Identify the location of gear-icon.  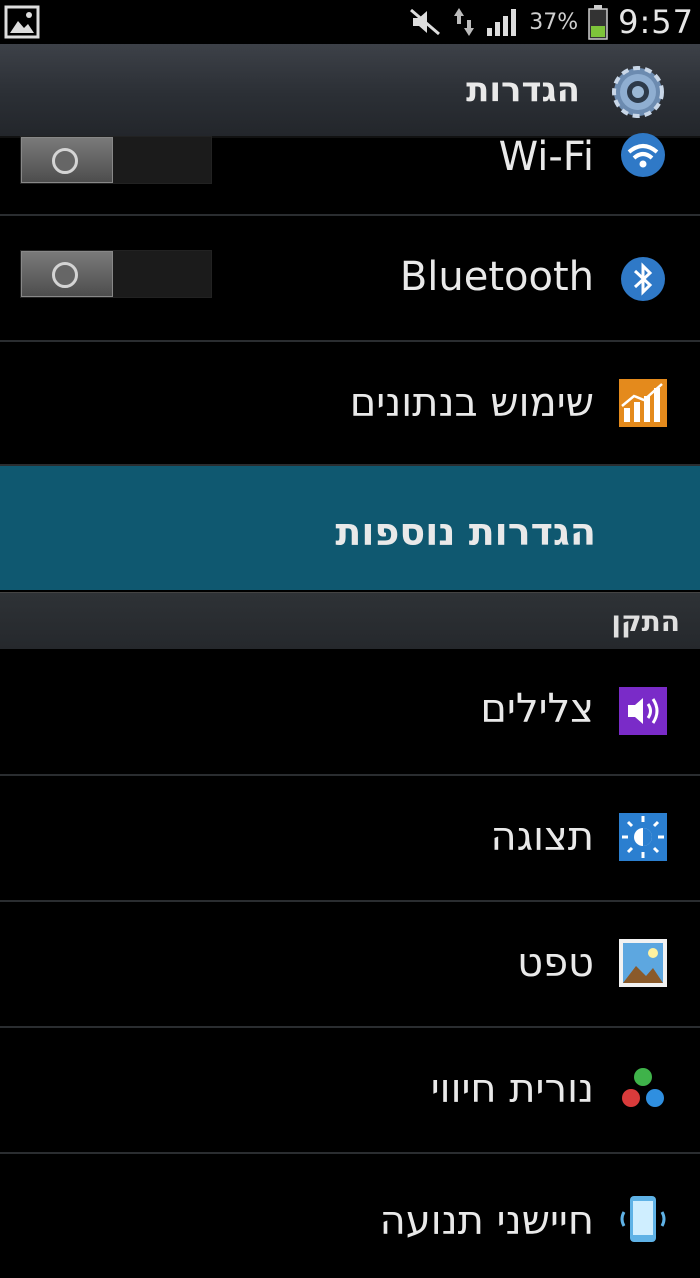
(638, 92).